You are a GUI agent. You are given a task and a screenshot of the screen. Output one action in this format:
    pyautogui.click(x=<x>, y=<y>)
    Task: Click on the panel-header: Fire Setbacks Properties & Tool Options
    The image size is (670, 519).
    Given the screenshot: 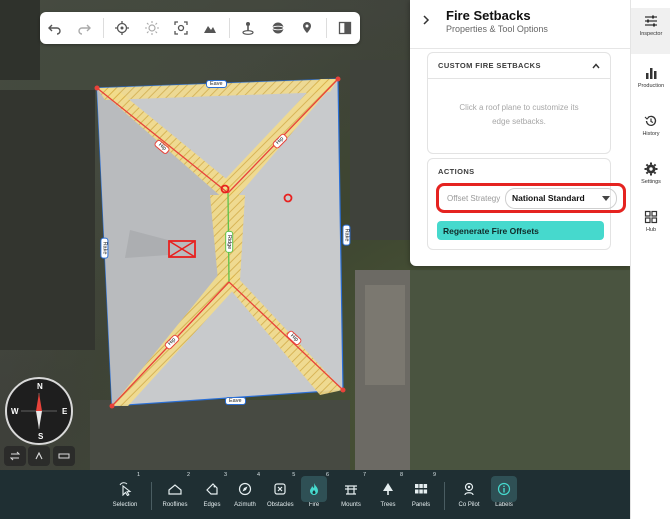 What is the action you would take?
    pyautogui.click(x=520, y=24)
    